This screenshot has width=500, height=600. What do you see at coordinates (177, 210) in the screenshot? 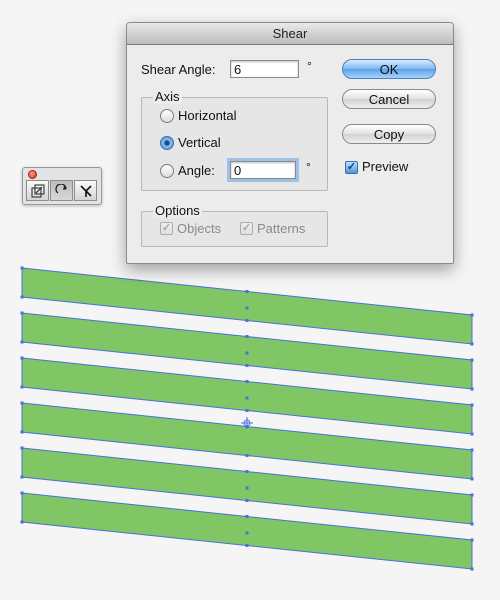
I see `options-group-label: Options` at bounding box center [177, 210].